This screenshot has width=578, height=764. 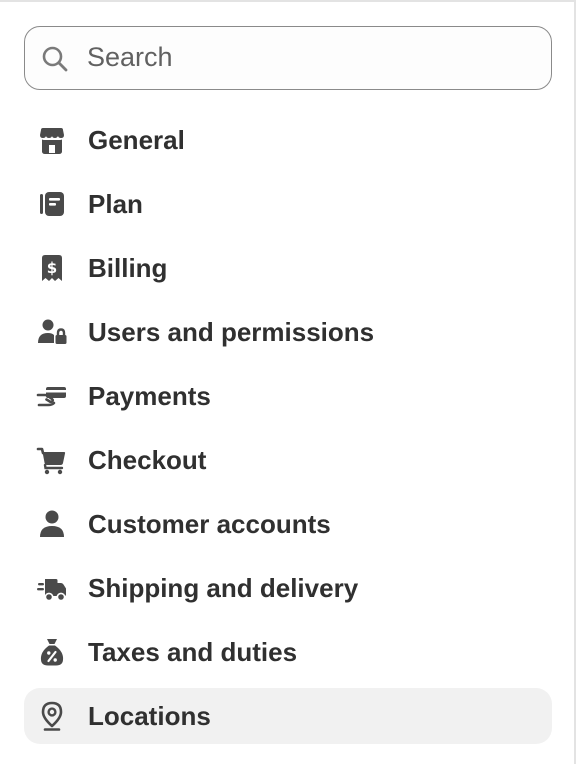 I want to click on receipt-dollar-icon: $, so click(x=52, y=268).